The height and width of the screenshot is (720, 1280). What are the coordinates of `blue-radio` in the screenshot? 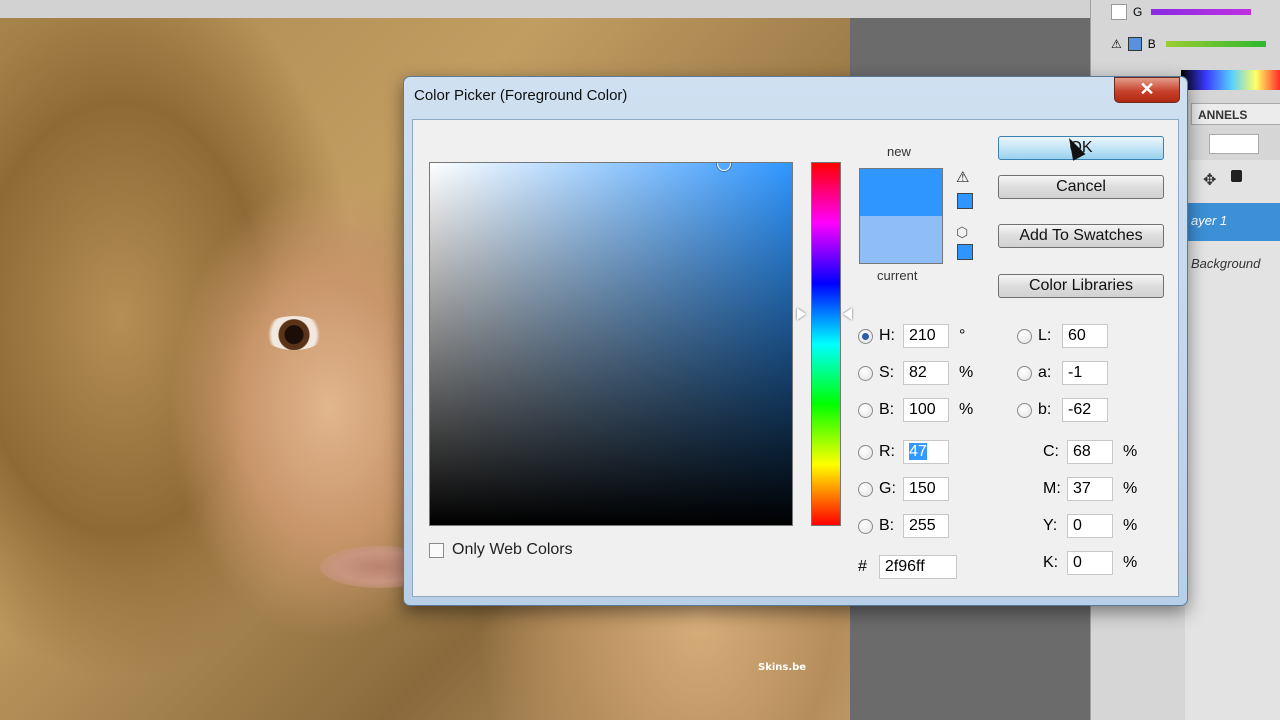 It's located at (865, 526).